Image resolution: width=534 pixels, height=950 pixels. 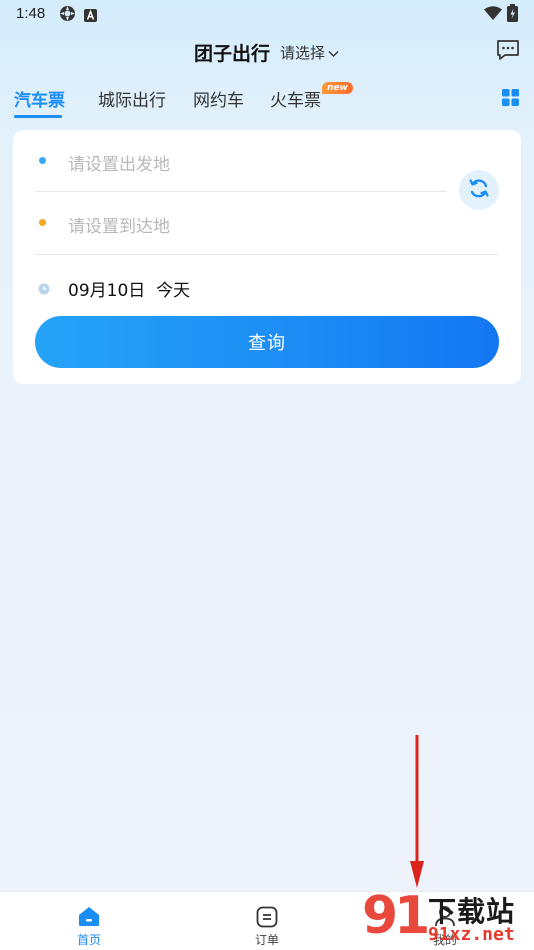 I want to click on watermark-brand: 91, so click(x=396, y=916).